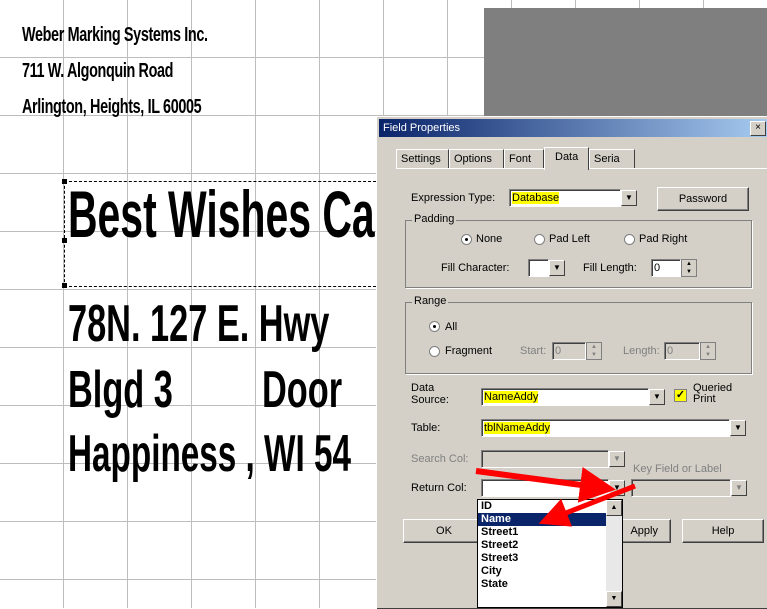  What do you see at coordinates (689, 268) in the screenshot?
I see `fill-length-spinner-icon: ▲ ▼` at bounding box center [689, 268].